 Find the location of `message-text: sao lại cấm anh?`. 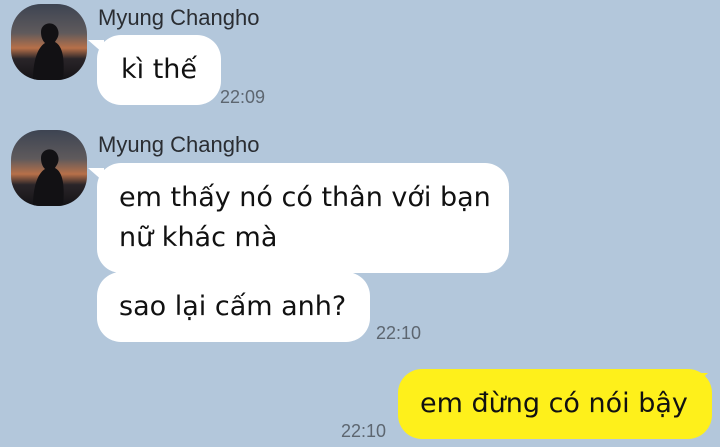

message-text: sao lại cấm anh? is located at coordinates (233, 306).